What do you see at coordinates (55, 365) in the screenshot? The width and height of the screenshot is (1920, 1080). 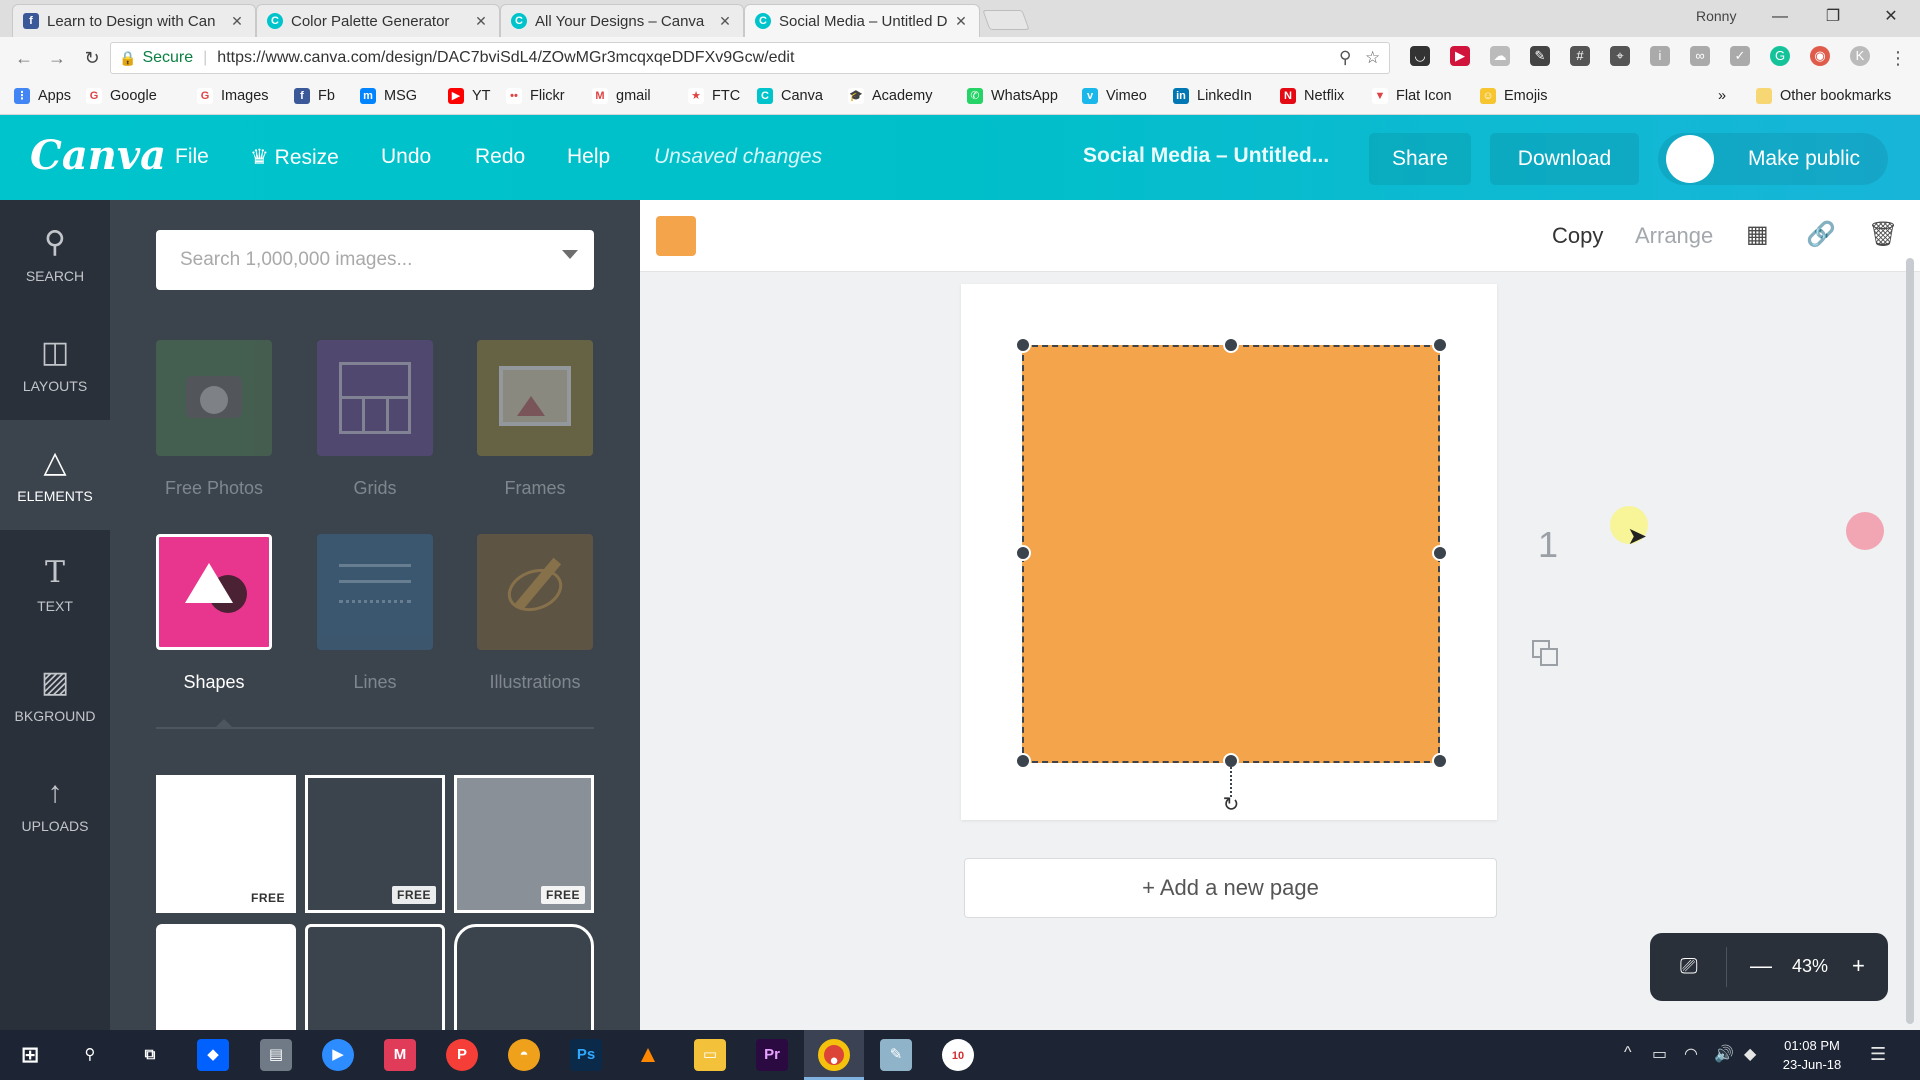 I see `rail-item-layouts: ◫ LAYOUTS` at bounding box center [55, 365].